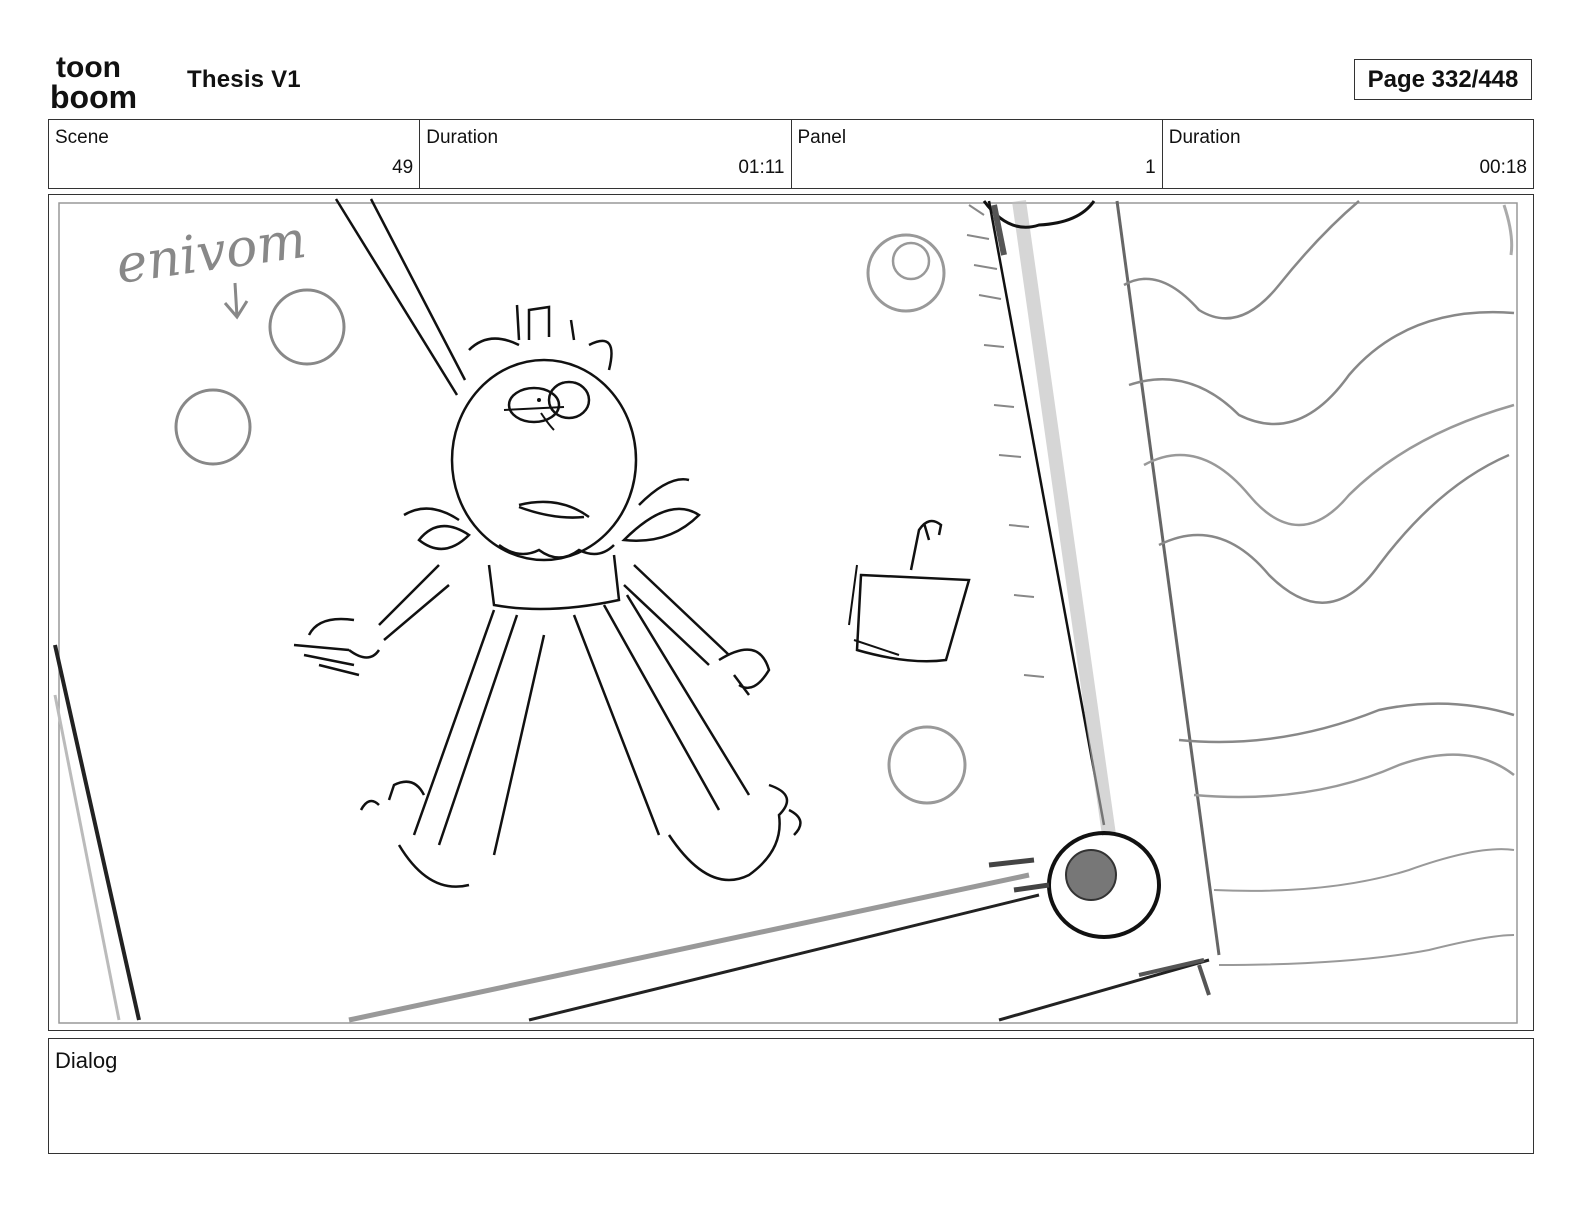  Describe the element at coordinates (606, 154) in the screenshot. I see `scene-duration-cell: Duration 01:11` at that location.